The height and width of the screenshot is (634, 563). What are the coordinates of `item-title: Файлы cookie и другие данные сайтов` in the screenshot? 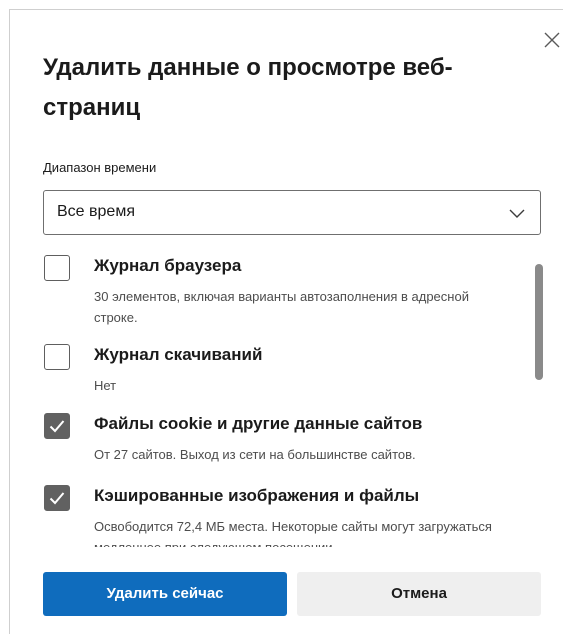 It's located at (258, 423).